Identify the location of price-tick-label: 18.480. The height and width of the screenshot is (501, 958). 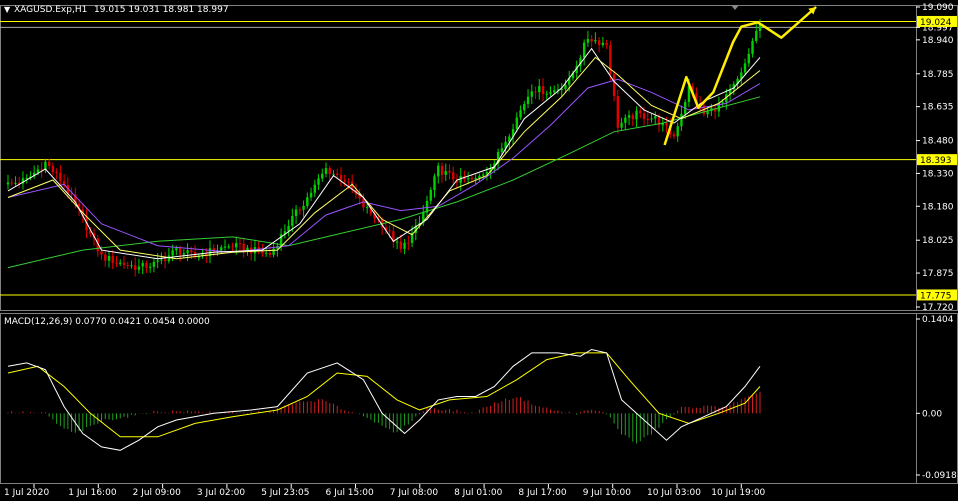
(938, 142).